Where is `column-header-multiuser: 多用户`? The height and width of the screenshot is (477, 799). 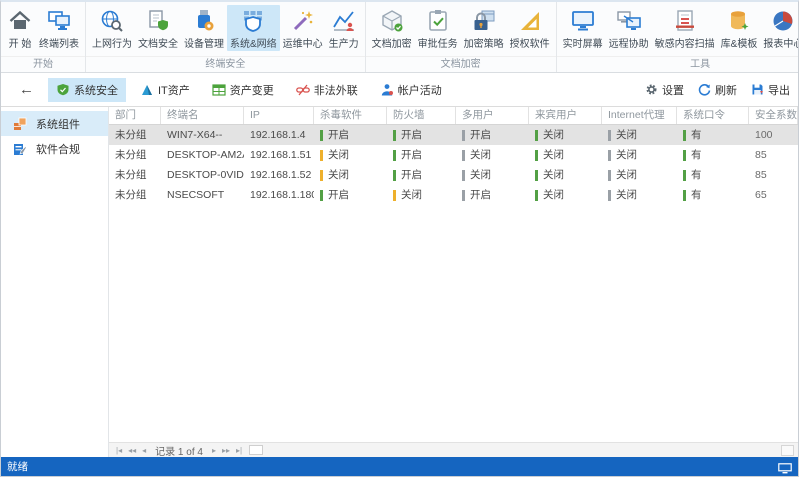
column-header-multiuser: 多用户 is located at coordinates (492, 115).